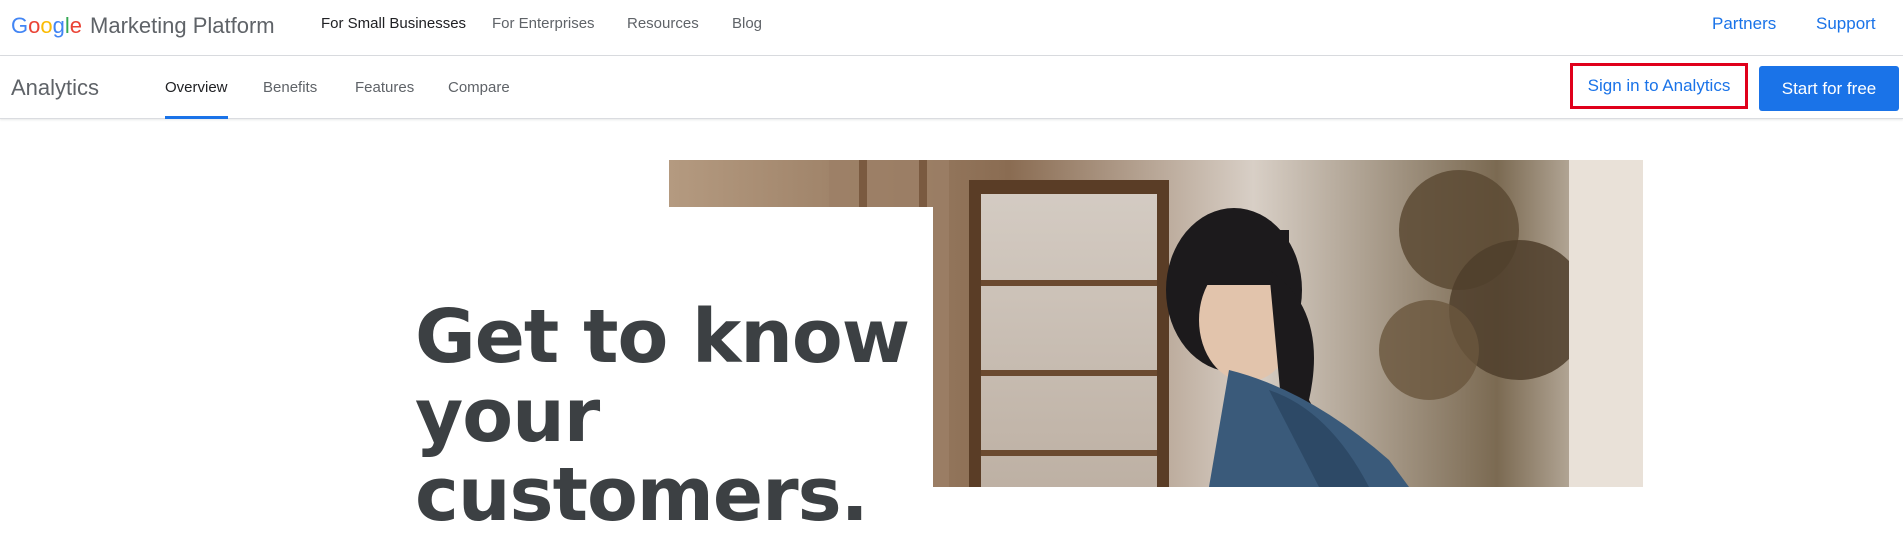  Describe the element at coordinates (663, 23) in the screenshot. I see `top-nav-resources: Resources` at that location.